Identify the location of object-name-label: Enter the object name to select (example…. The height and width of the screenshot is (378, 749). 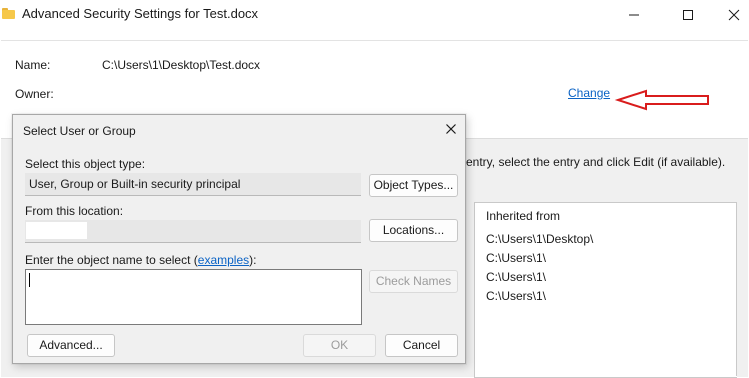
(141, 260).